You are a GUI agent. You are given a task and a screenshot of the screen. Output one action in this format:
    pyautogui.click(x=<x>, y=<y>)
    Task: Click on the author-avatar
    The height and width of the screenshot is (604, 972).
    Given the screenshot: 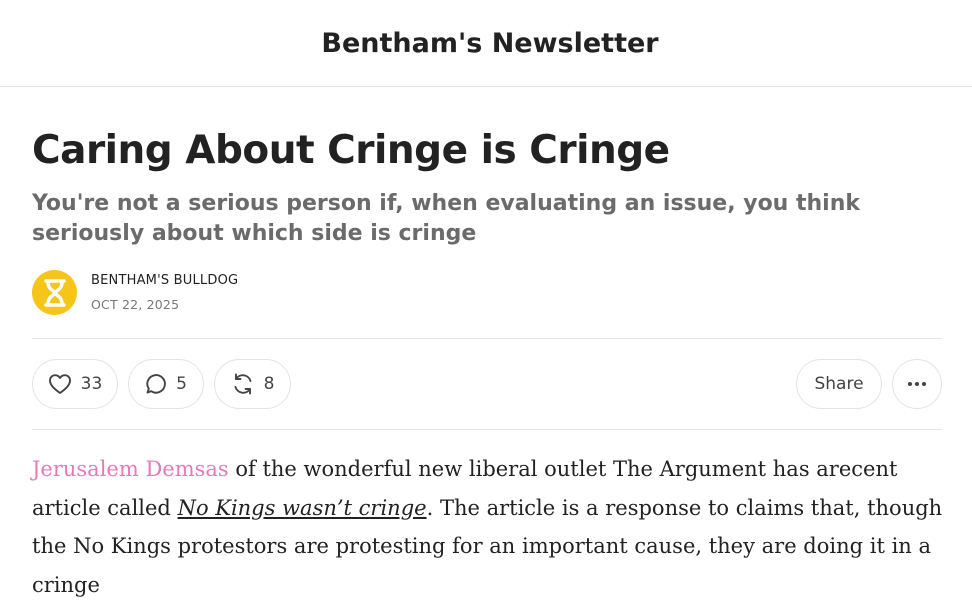 What is the action you would take?
    pyautogui.click(x=54, y=292)
    